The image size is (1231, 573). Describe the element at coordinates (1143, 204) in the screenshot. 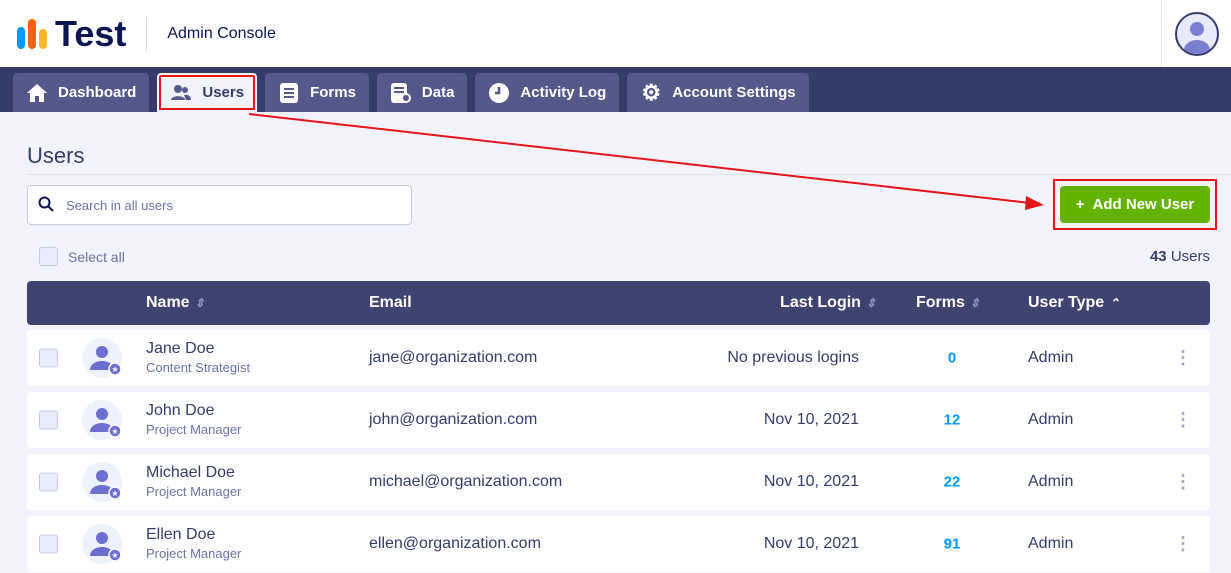

I see `button-label: Add New User` at that location.